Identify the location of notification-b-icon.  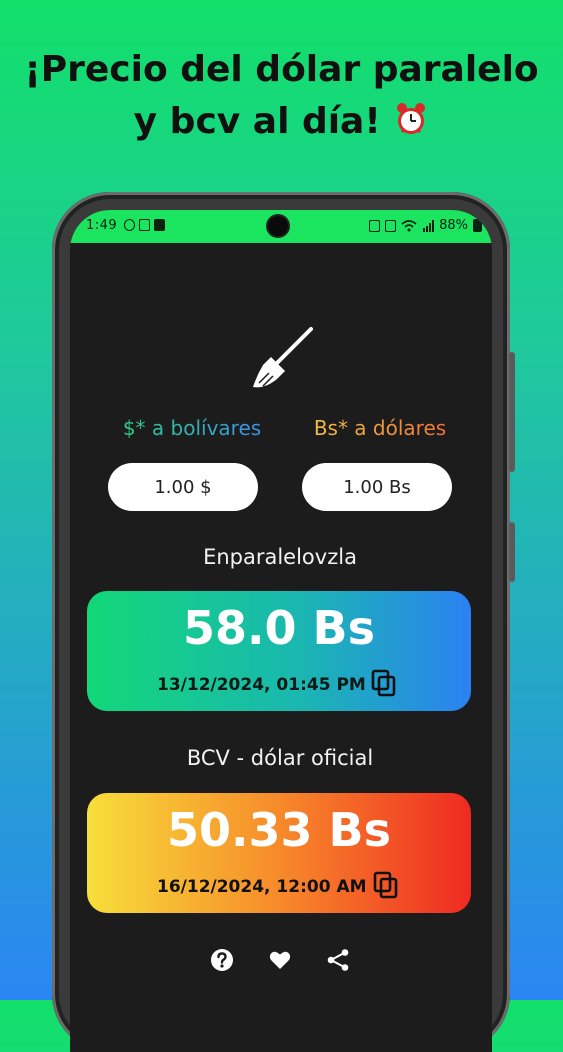
(129, 225).